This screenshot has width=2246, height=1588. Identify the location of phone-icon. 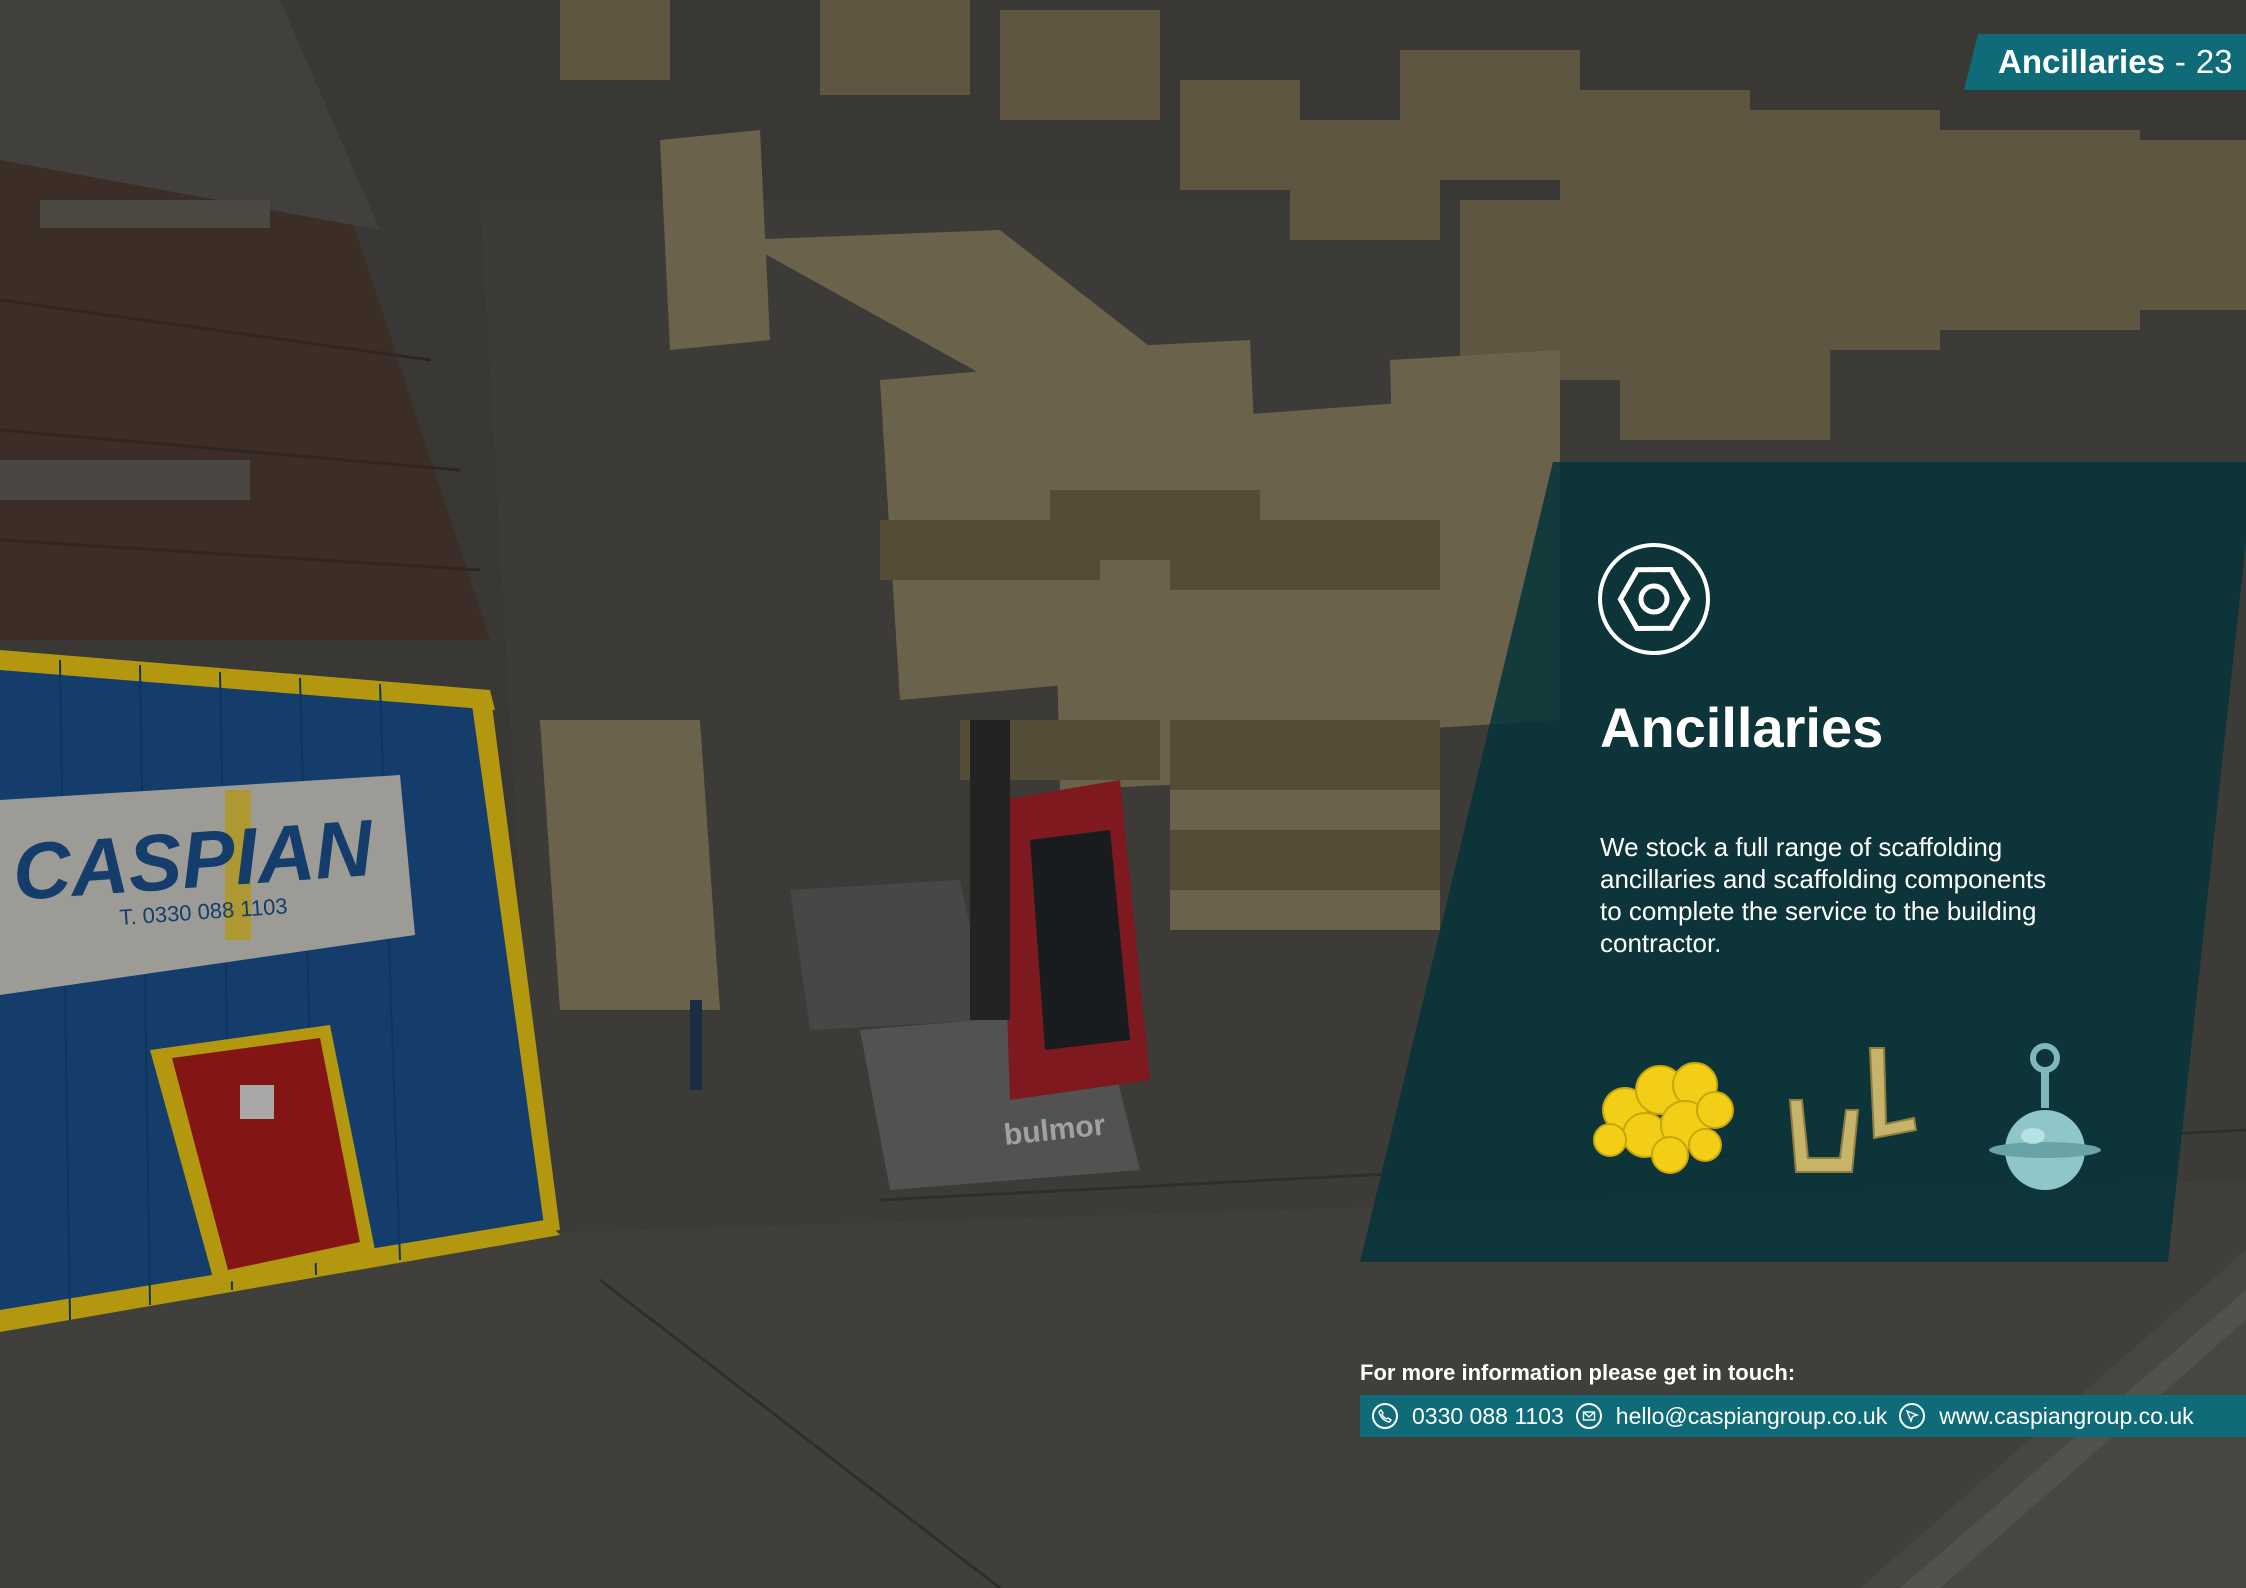
(1385, 1416).